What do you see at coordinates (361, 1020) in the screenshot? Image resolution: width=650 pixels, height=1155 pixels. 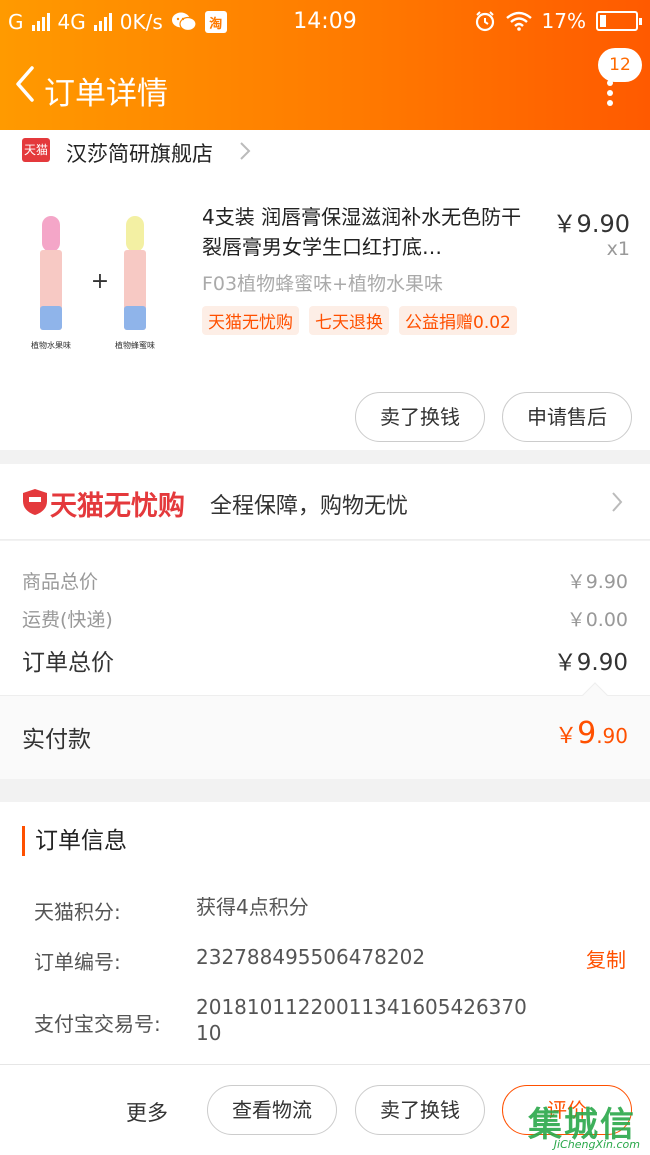 I see `alipay-trade-value: 2018101122001134160542637010` at bounding box center [361, 1020].